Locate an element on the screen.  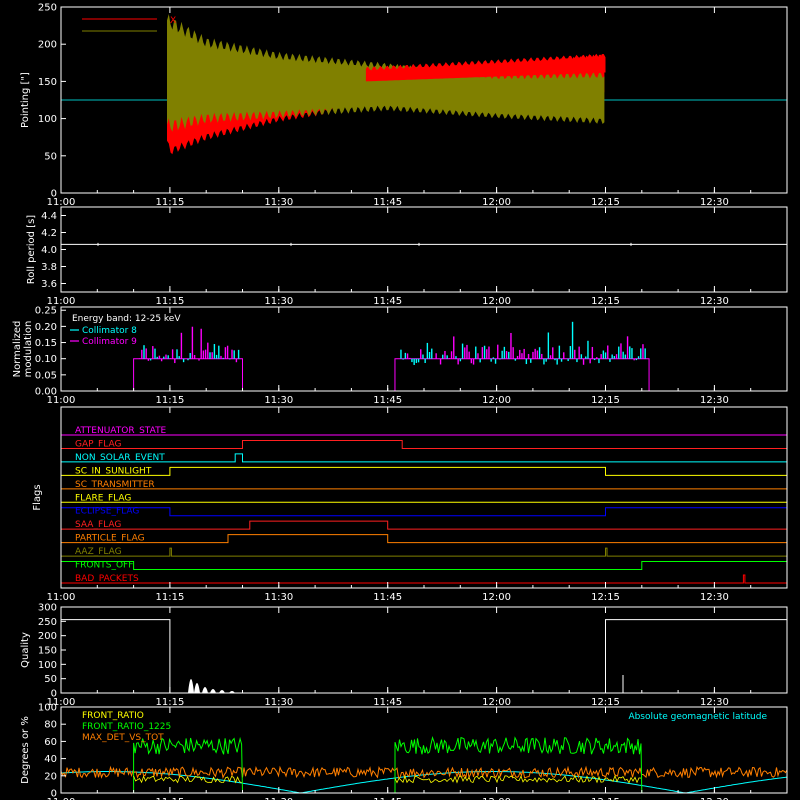
y-axis-label: Pointing ["] is located at coordinates (25, 100).